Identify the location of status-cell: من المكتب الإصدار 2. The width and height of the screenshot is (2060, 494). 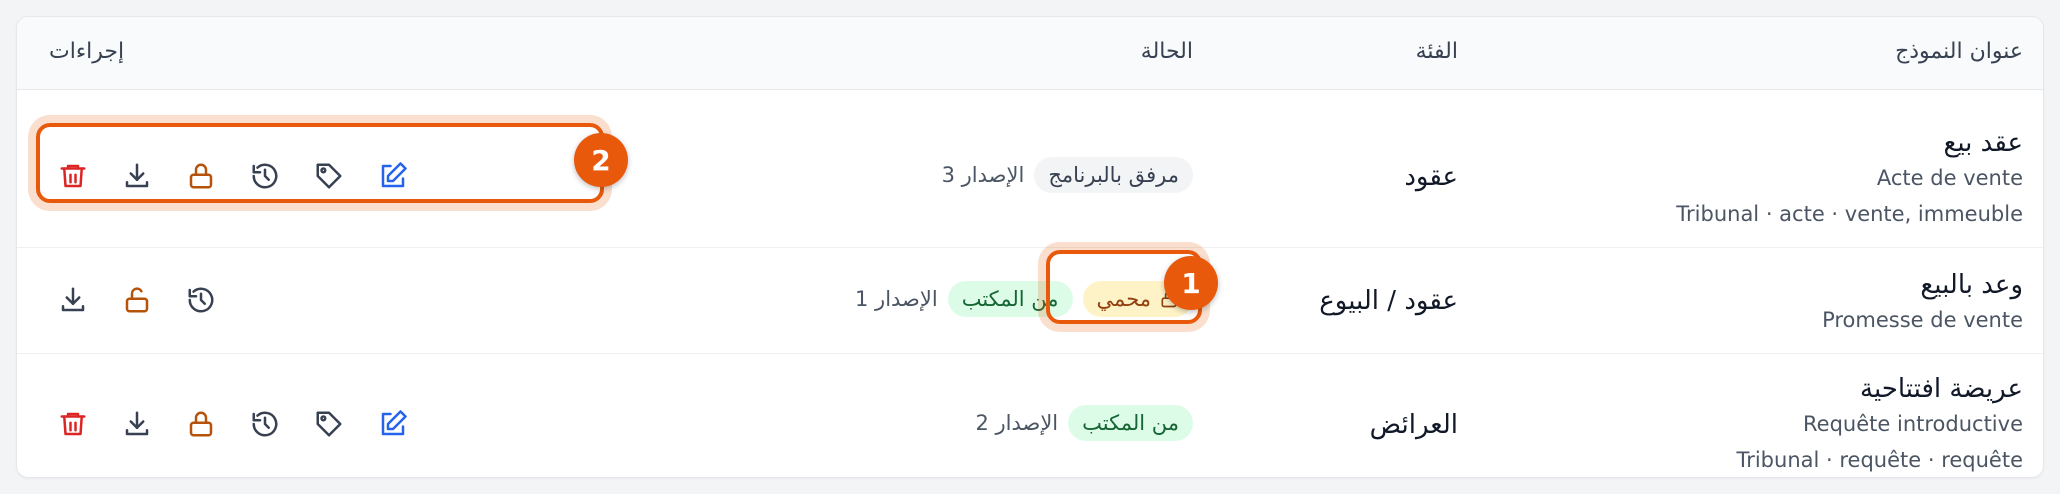
(1084, 423).